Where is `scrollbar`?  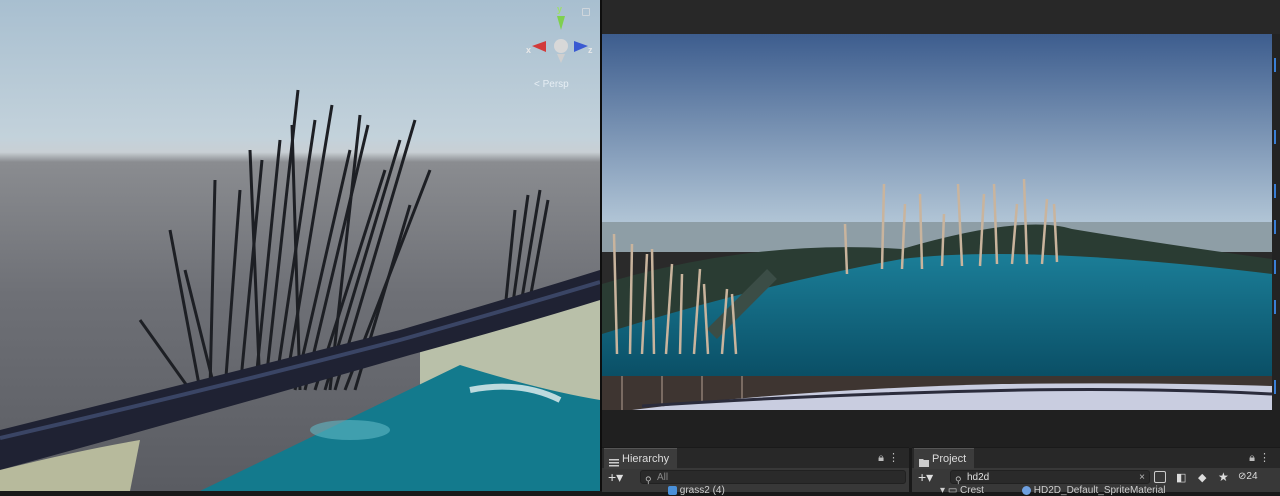 scrollbar is located at coordinates (1276, 222).